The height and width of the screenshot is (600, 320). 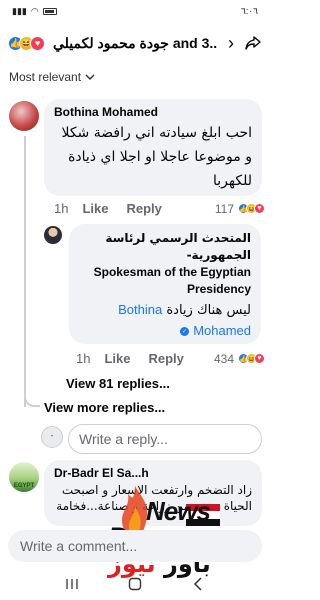 I want to click on avatar-label: EGYPT, so click(x=24, y=486).